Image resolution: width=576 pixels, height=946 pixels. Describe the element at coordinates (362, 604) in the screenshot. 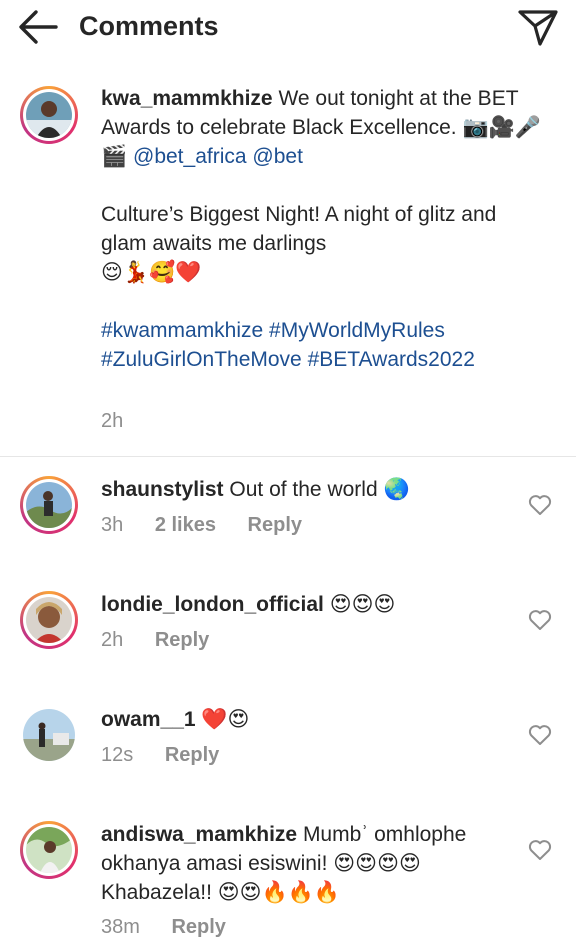

I see `comment-emoji: 😍😍😍` at that location.